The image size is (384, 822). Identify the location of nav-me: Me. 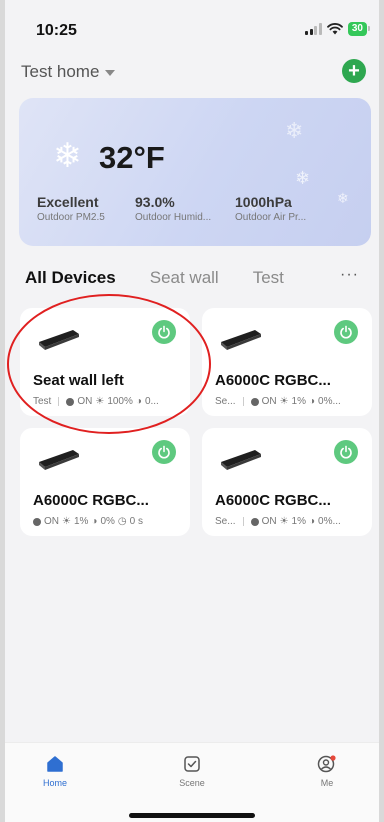
(327, 771).